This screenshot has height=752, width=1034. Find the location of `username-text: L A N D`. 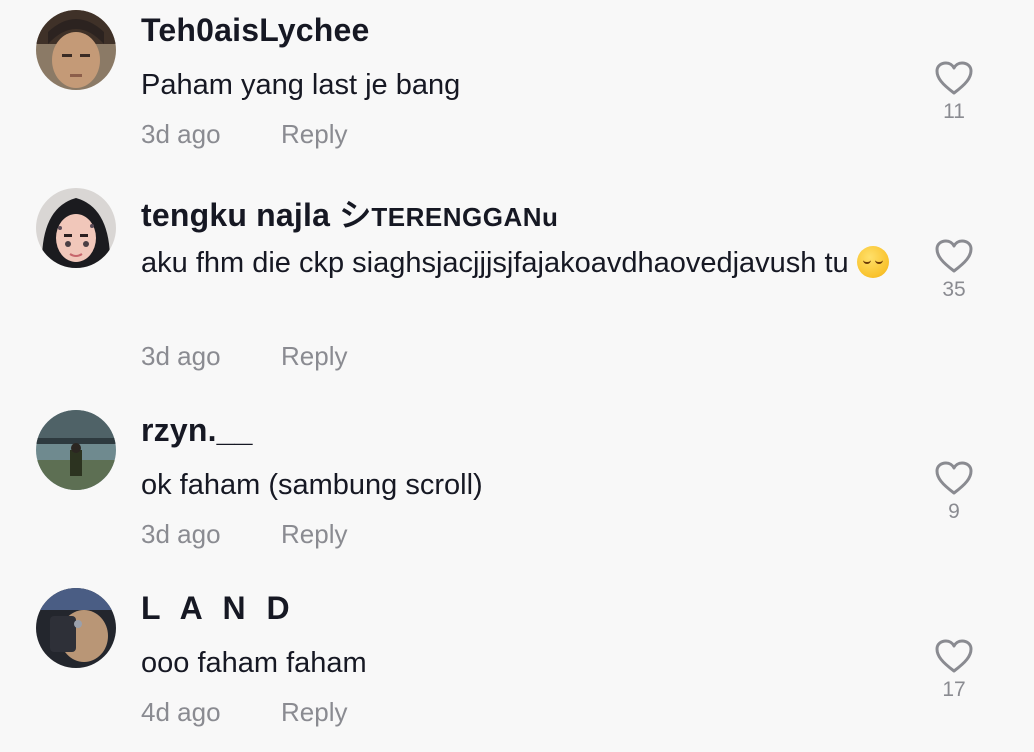

username-text: L A N D is located at coordinates (218, 608).